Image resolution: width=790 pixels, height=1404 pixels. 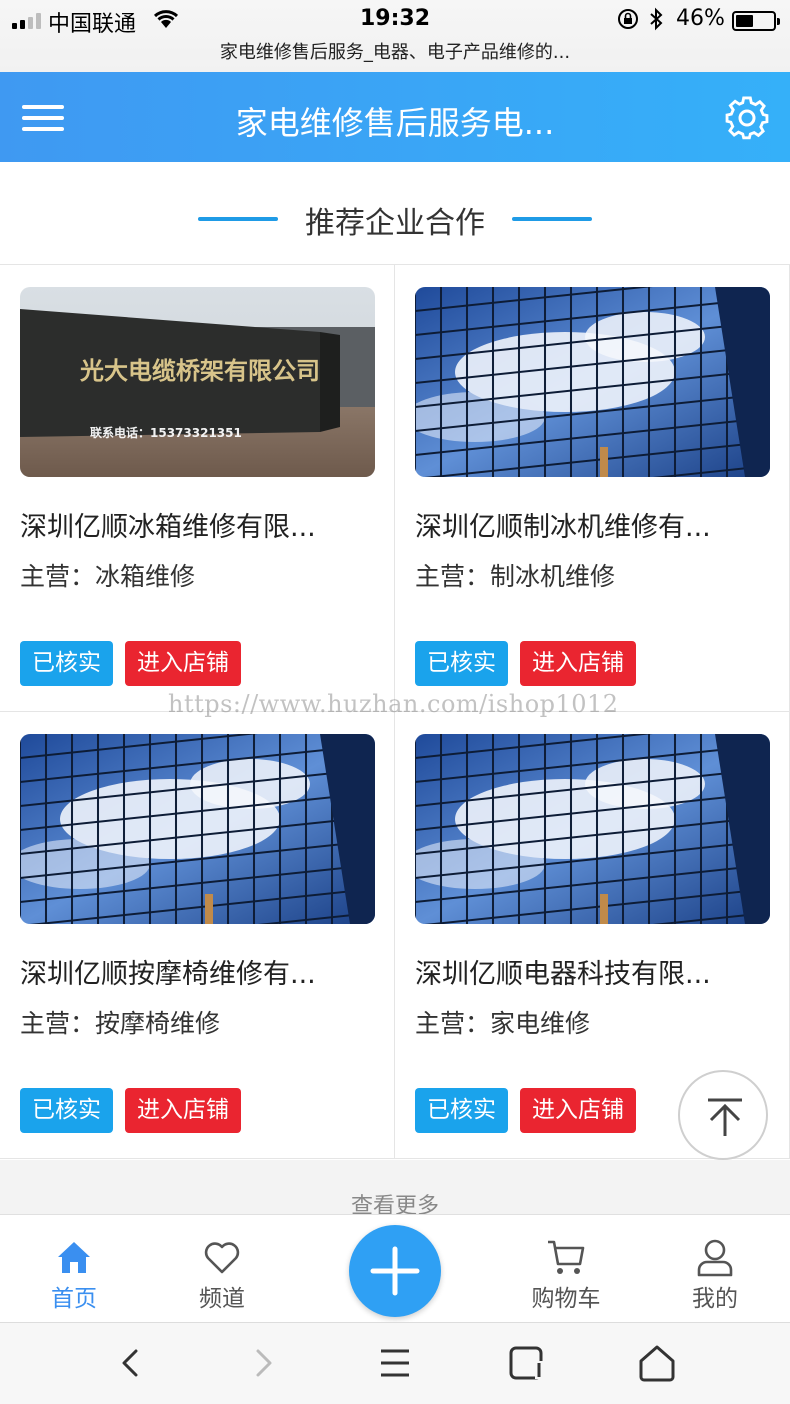 I want to click on tab-cart: 购物车, so click(x=566, y=1269).